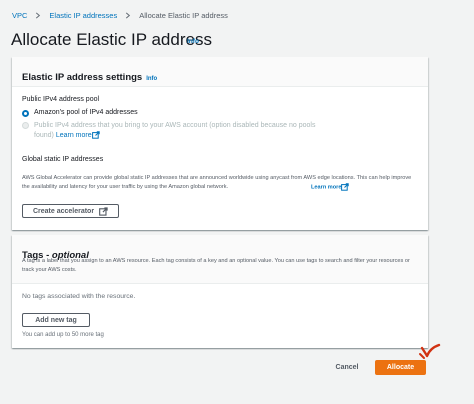 This screenshot has width=474, height=404. What do you see at coordinates (25, 125) in the screenshot?
I see `radio-disabled-icon` at bounding box center [25, 125].